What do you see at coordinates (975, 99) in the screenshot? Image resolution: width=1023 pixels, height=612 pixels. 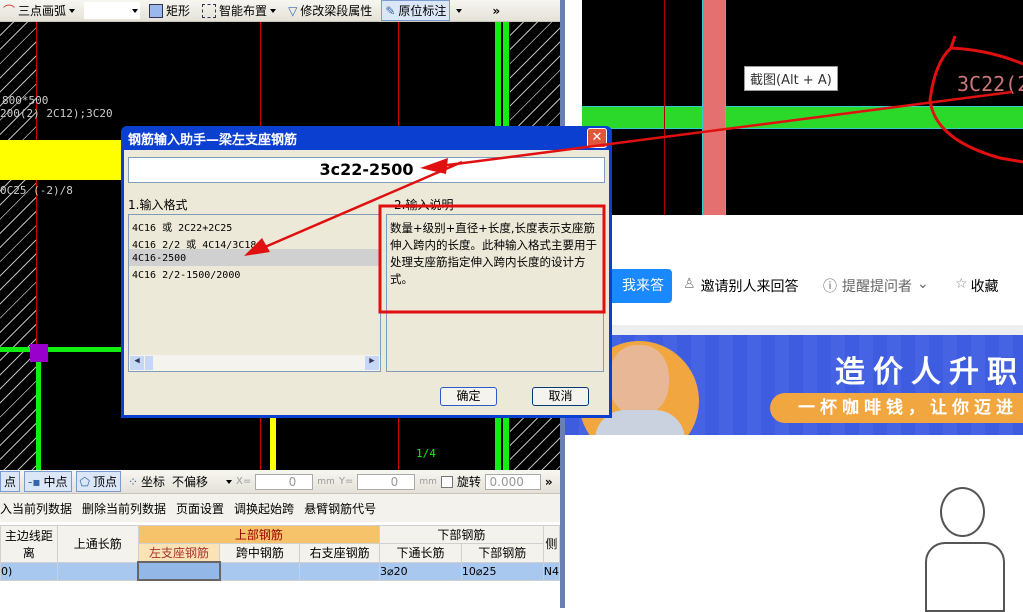 I see `circled-annotation` at bounding box center [975, 99].